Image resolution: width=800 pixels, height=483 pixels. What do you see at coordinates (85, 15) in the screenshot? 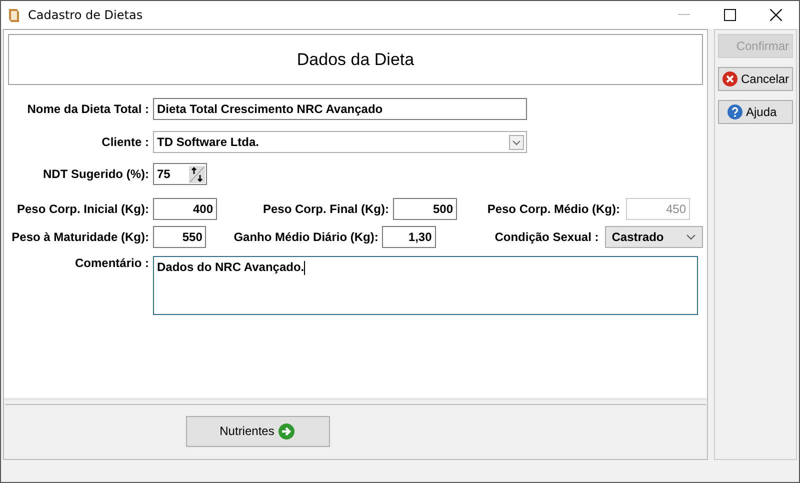
I see `window-title: Cadastro de Dietas` at bounding box center [85, 15].